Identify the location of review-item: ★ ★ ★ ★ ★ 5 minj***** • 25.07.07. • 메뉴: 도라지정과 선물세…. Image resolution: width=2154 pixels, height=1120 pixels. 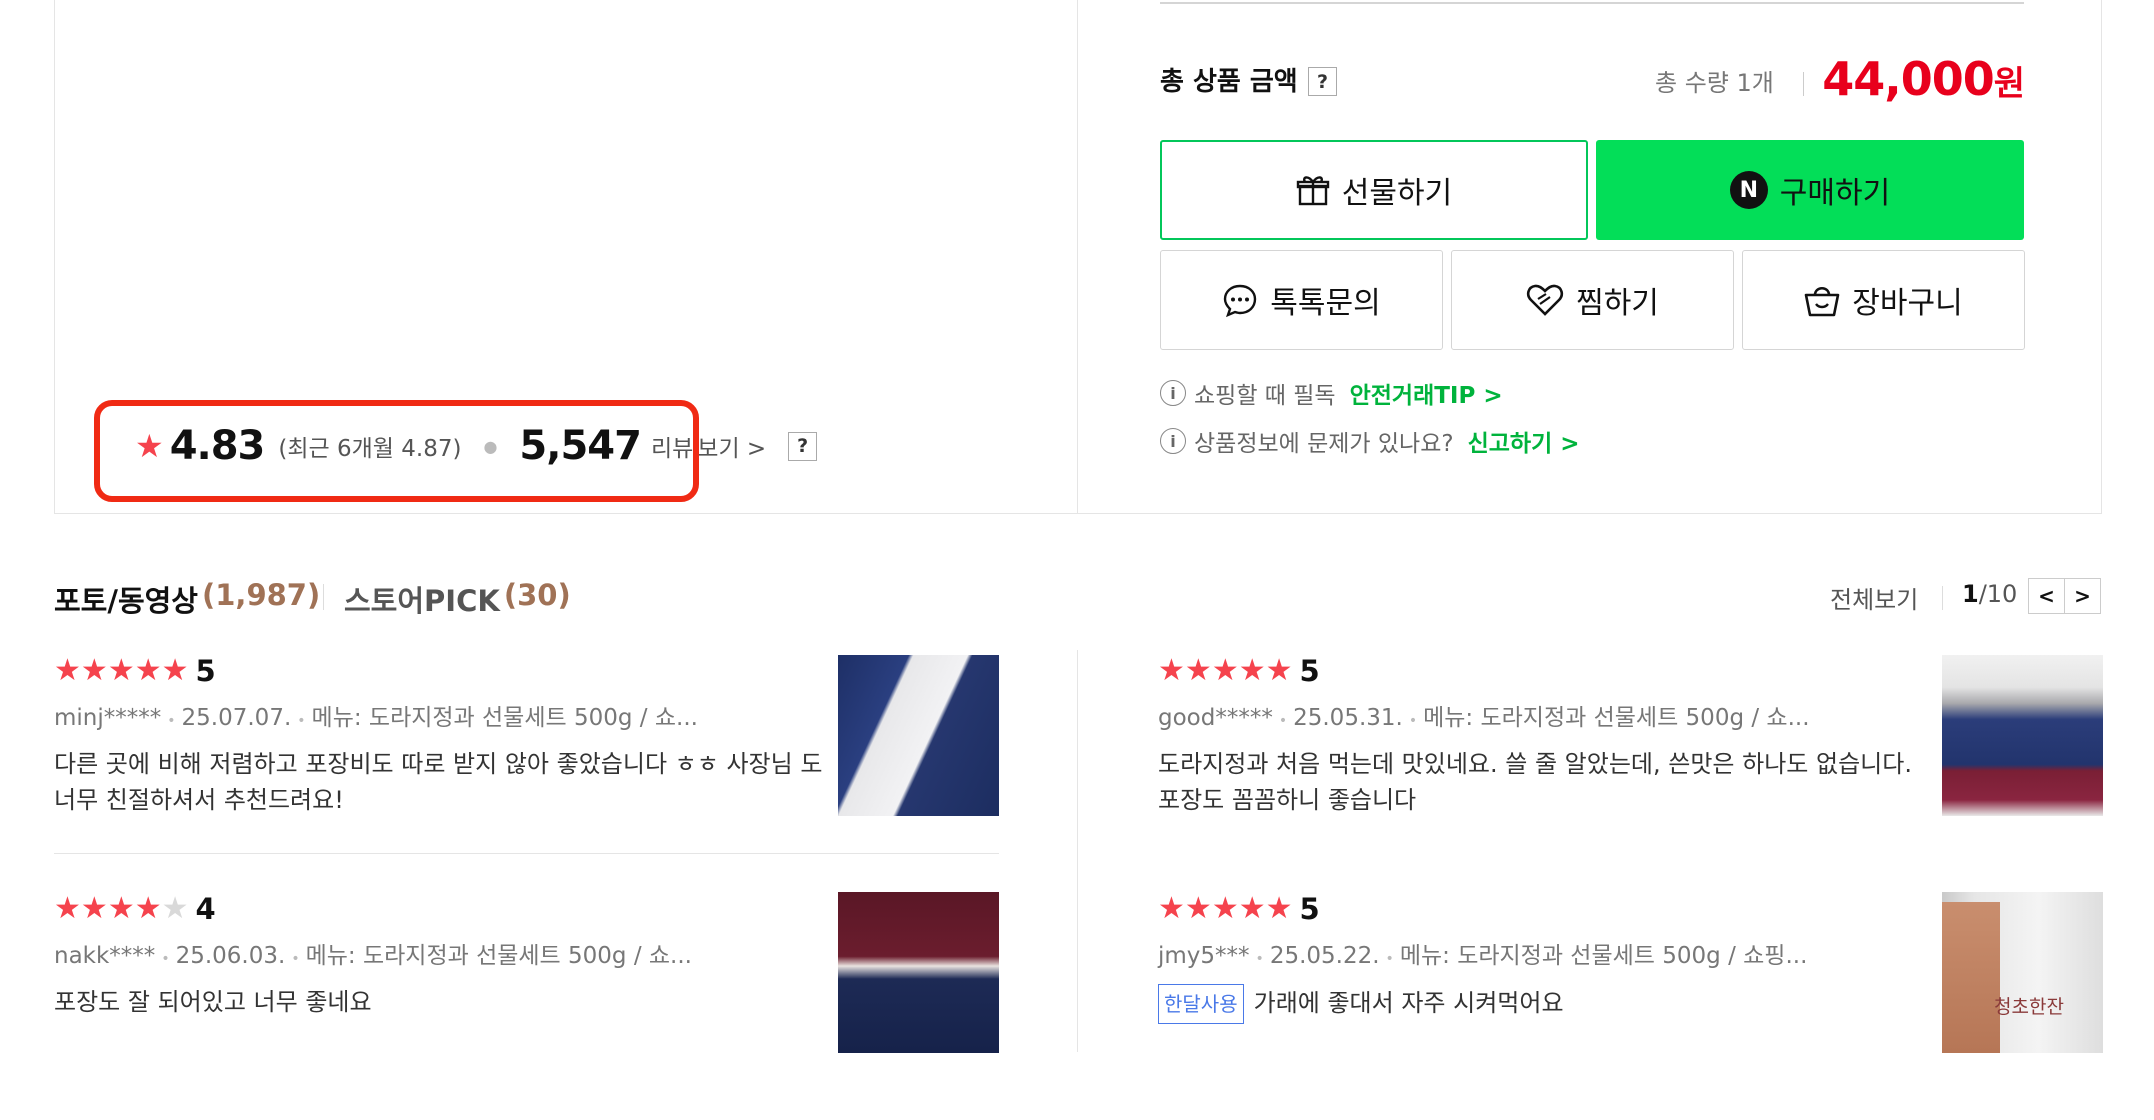
(444, 736).